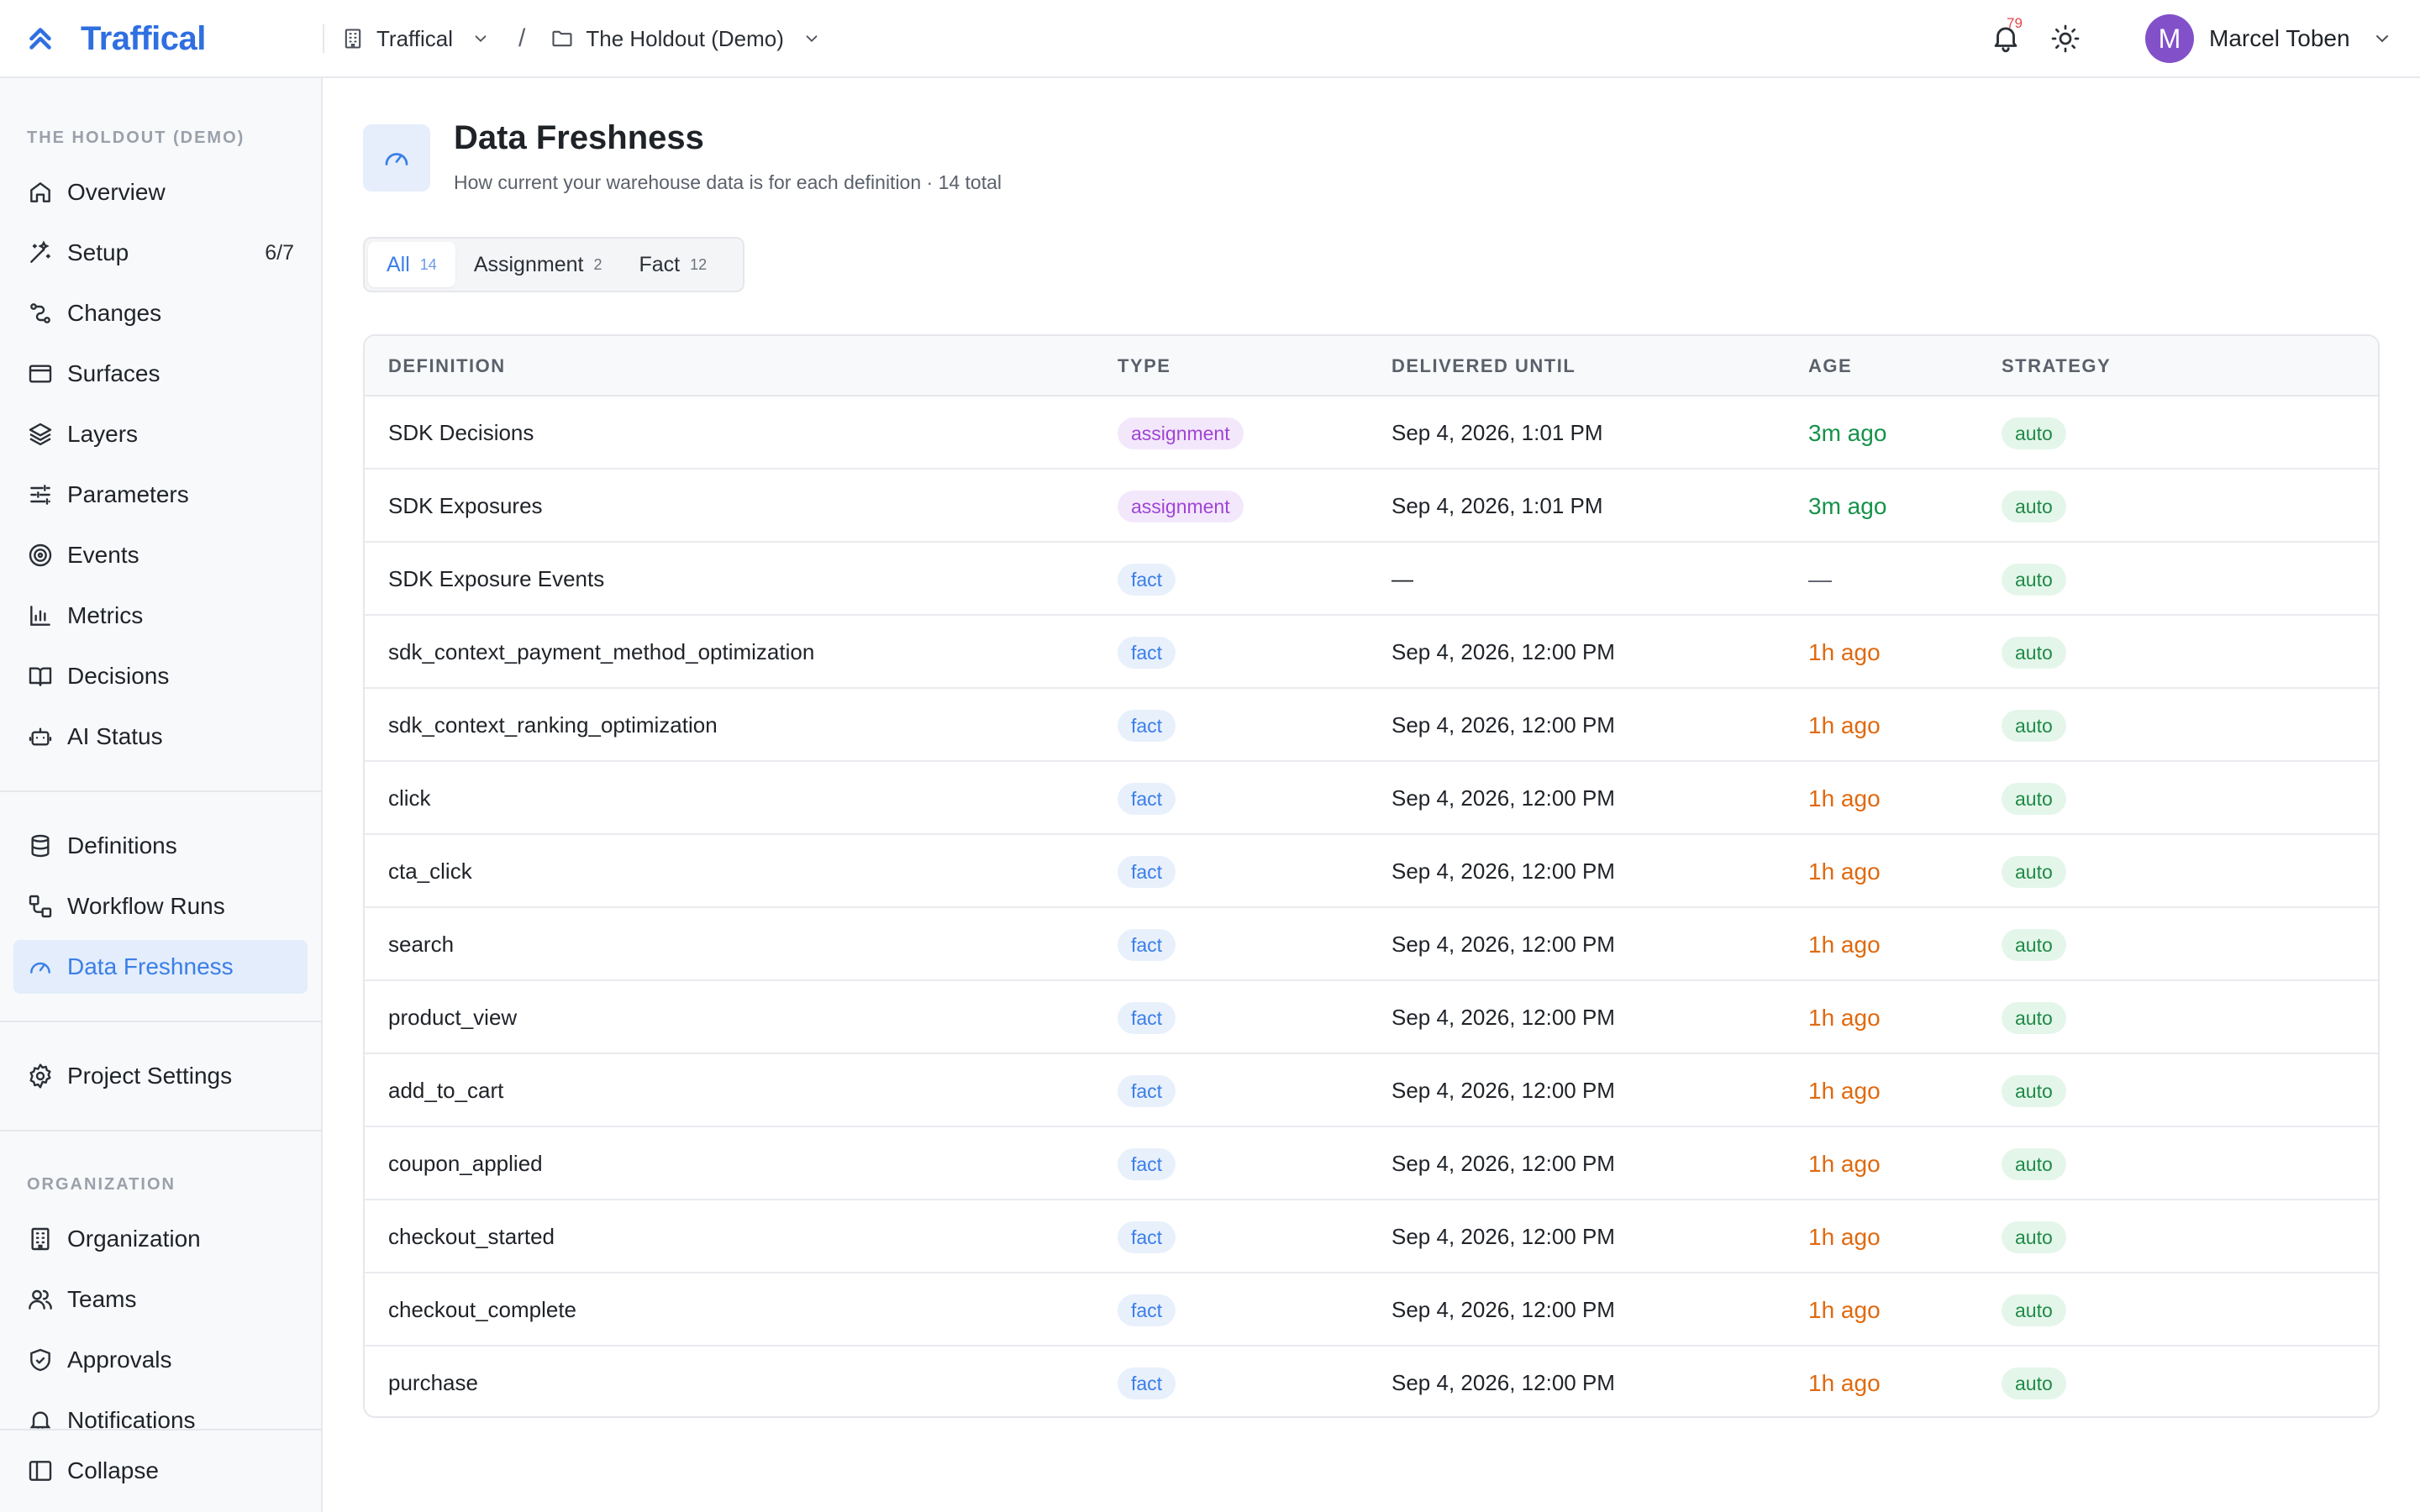  What do you see at coordinates (40, 1299) in the screenshot?
I see `users-icon` at bounding box center [40, 1299].